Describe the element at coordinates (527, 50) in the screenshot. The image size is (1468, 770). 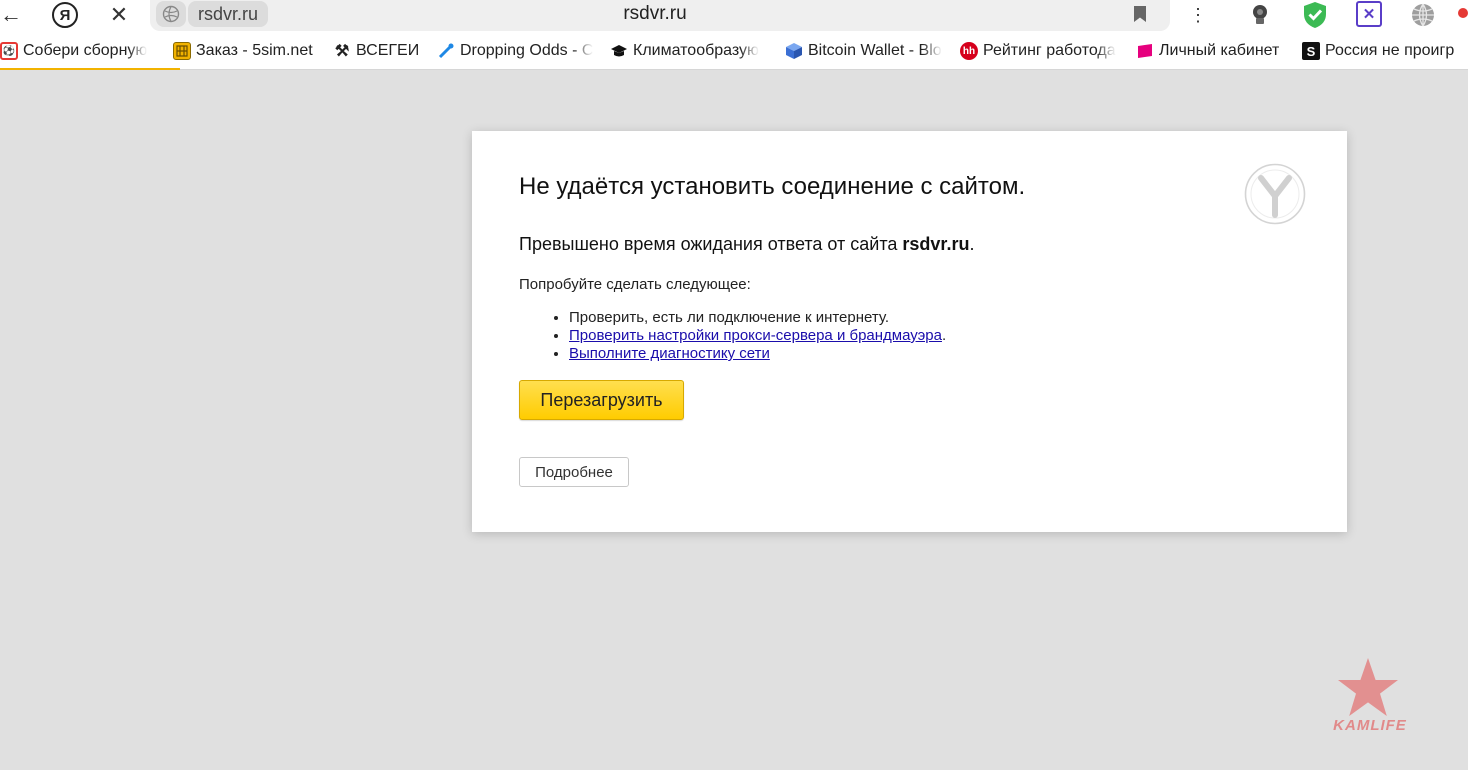
I see `bookmark-label: Dropping Odds - C` at that location.